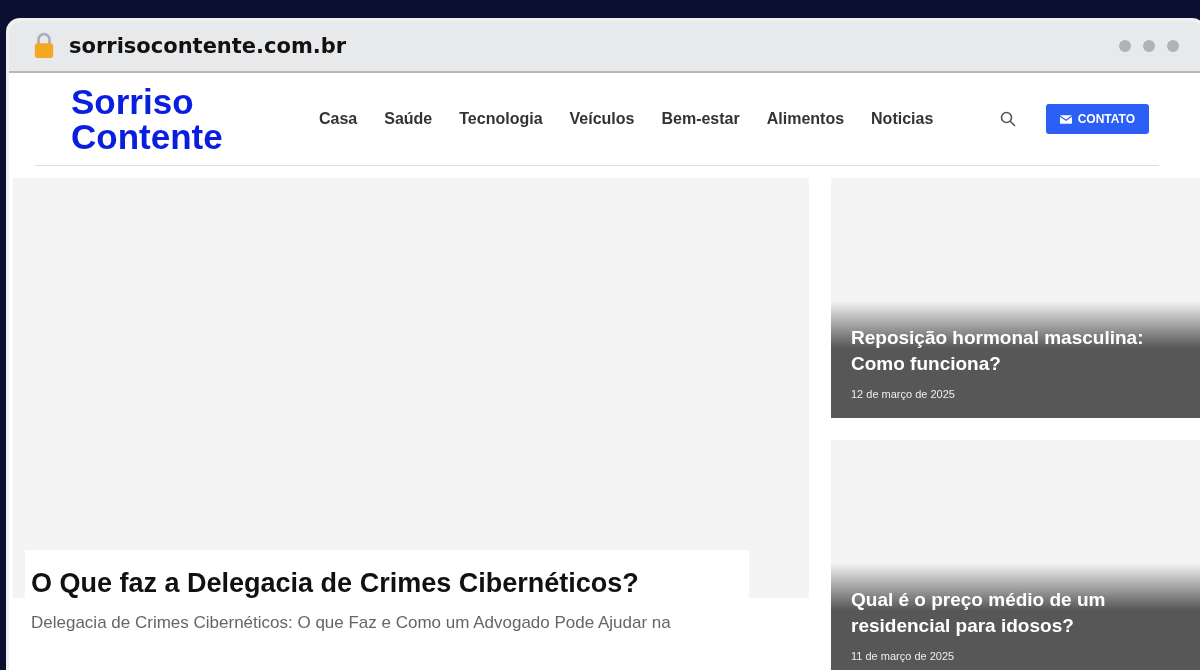 The width and height of the screenshot is (1200, 670). I want to click on post-title: Reposição hormonal masculina: Como funciona?, so click(1001, 351).